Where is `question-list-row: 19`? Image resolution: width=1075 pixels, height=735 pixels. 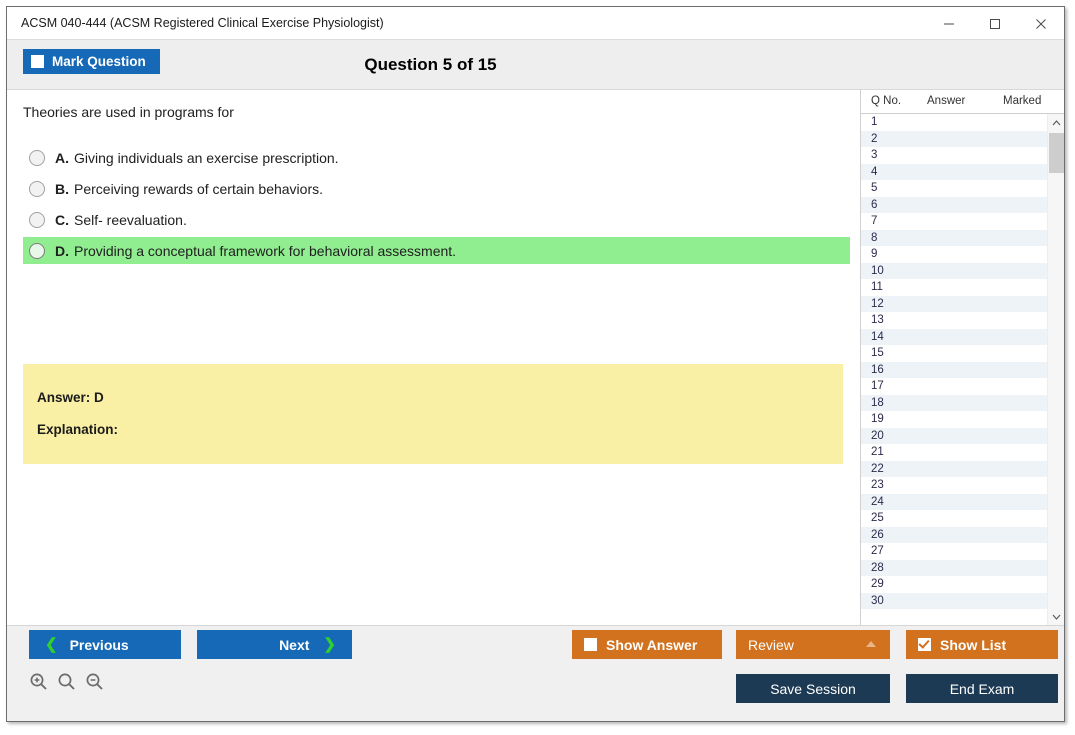 question-list-row: 19 is located at coordinates (954, 419).